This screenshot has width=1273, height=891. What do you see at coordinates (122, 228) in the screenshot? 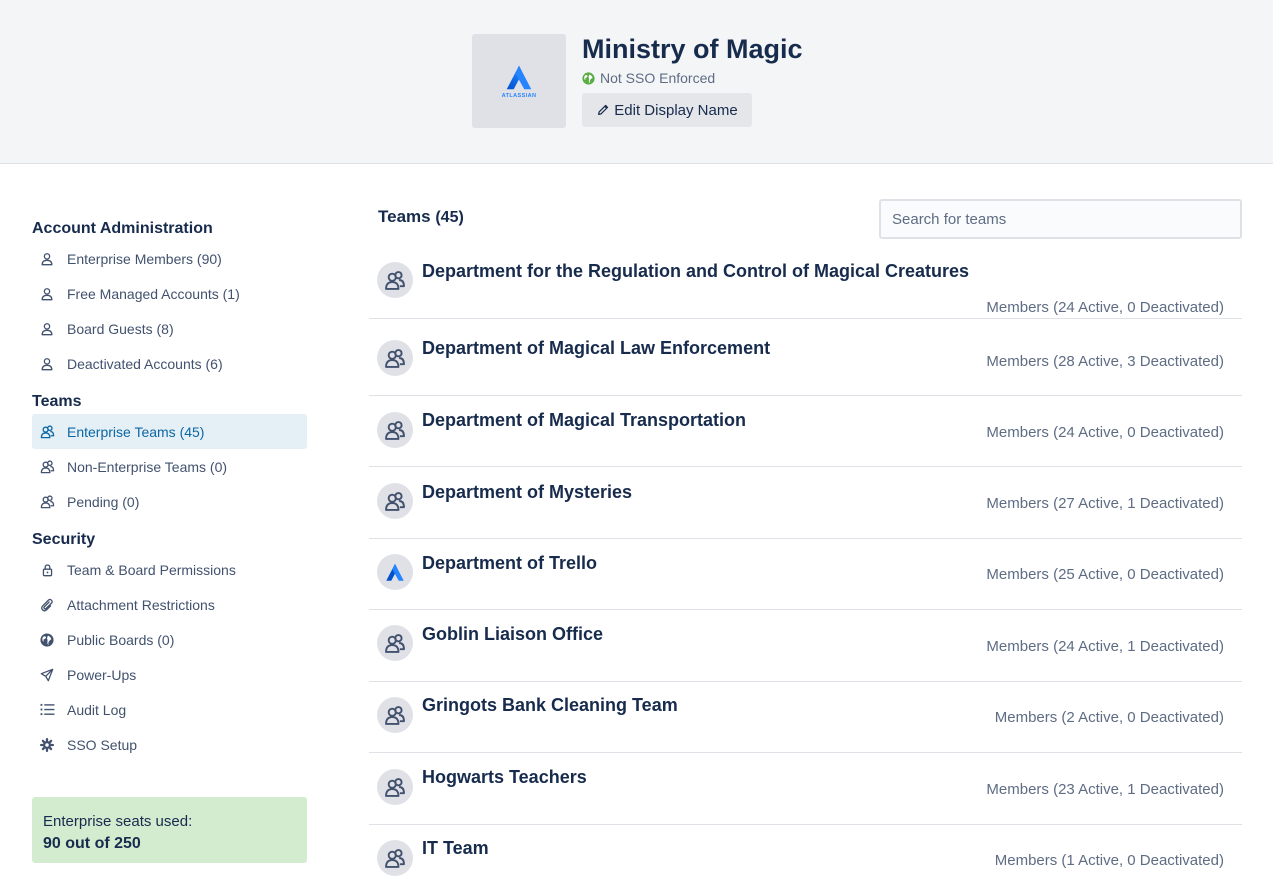
I see `section-heading-account-administration: Account Administration` at bounding box center [122, 228].